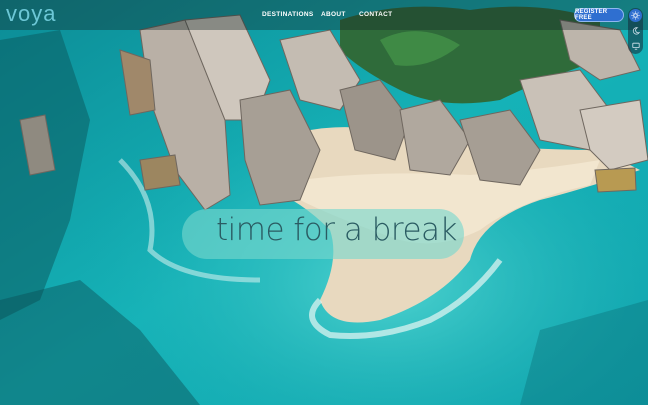  What do you see at coordinates (599, 15) in the screenshot?
I see `register-button: REGISTER FREE` at bounding box center [599, 15].